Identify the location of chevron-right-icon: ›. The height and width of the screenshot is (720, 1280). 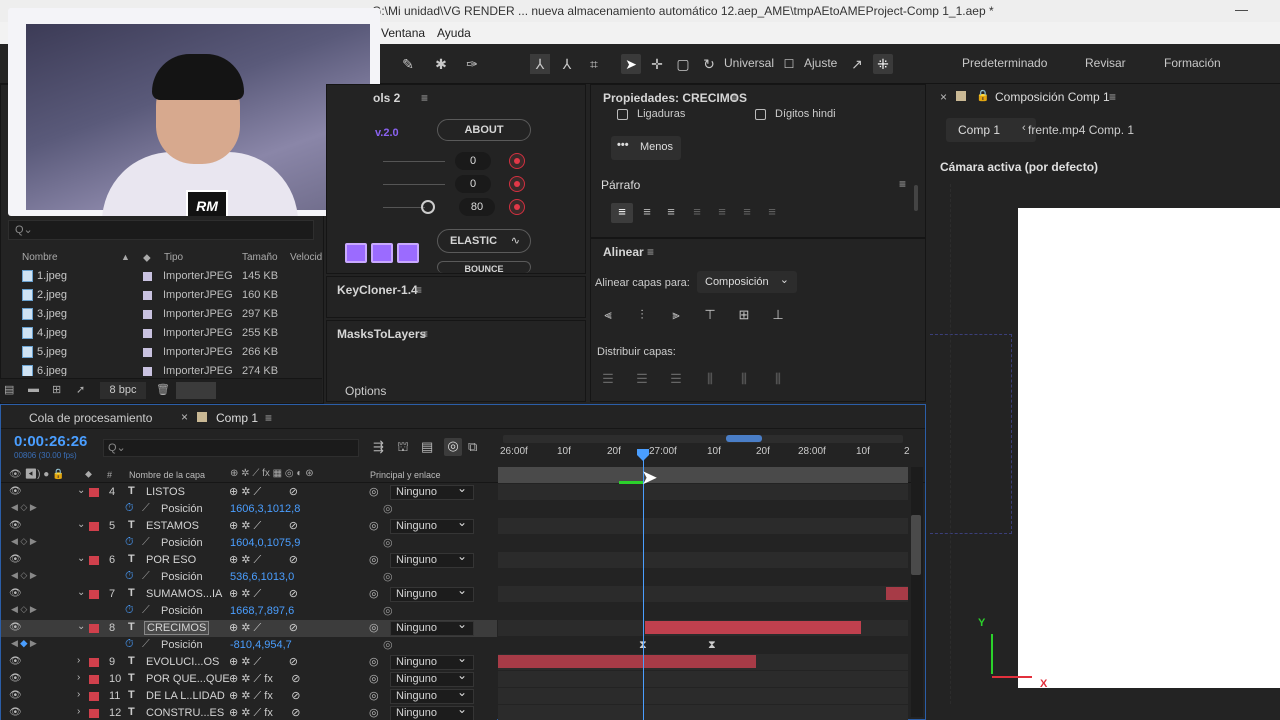
(78, 694).